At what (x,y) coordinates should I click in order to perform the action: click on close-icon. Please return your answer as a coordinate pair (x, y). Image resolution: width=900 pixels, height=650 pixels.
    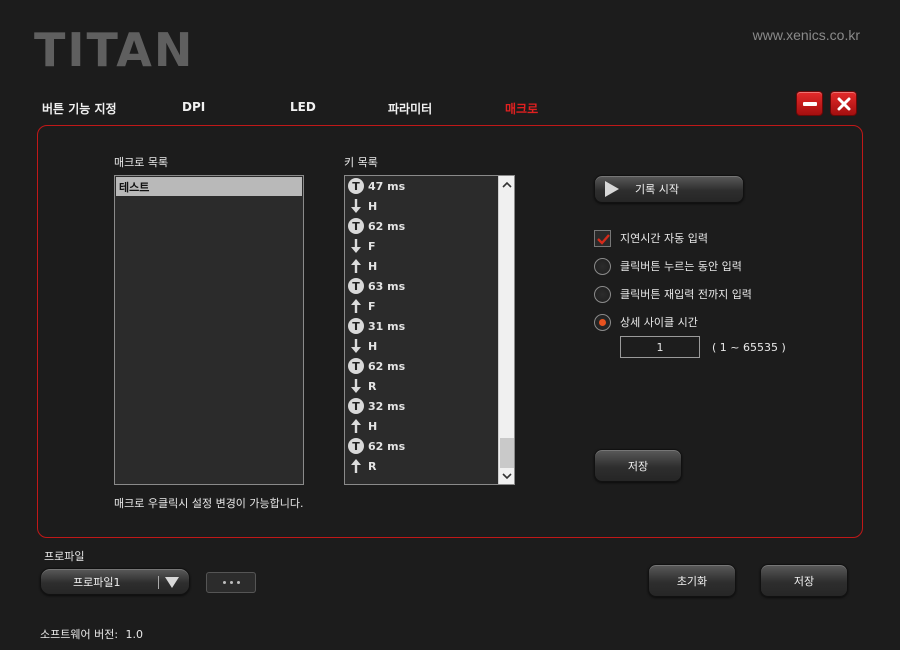
    Looking at the image, I should click on (844, 104).